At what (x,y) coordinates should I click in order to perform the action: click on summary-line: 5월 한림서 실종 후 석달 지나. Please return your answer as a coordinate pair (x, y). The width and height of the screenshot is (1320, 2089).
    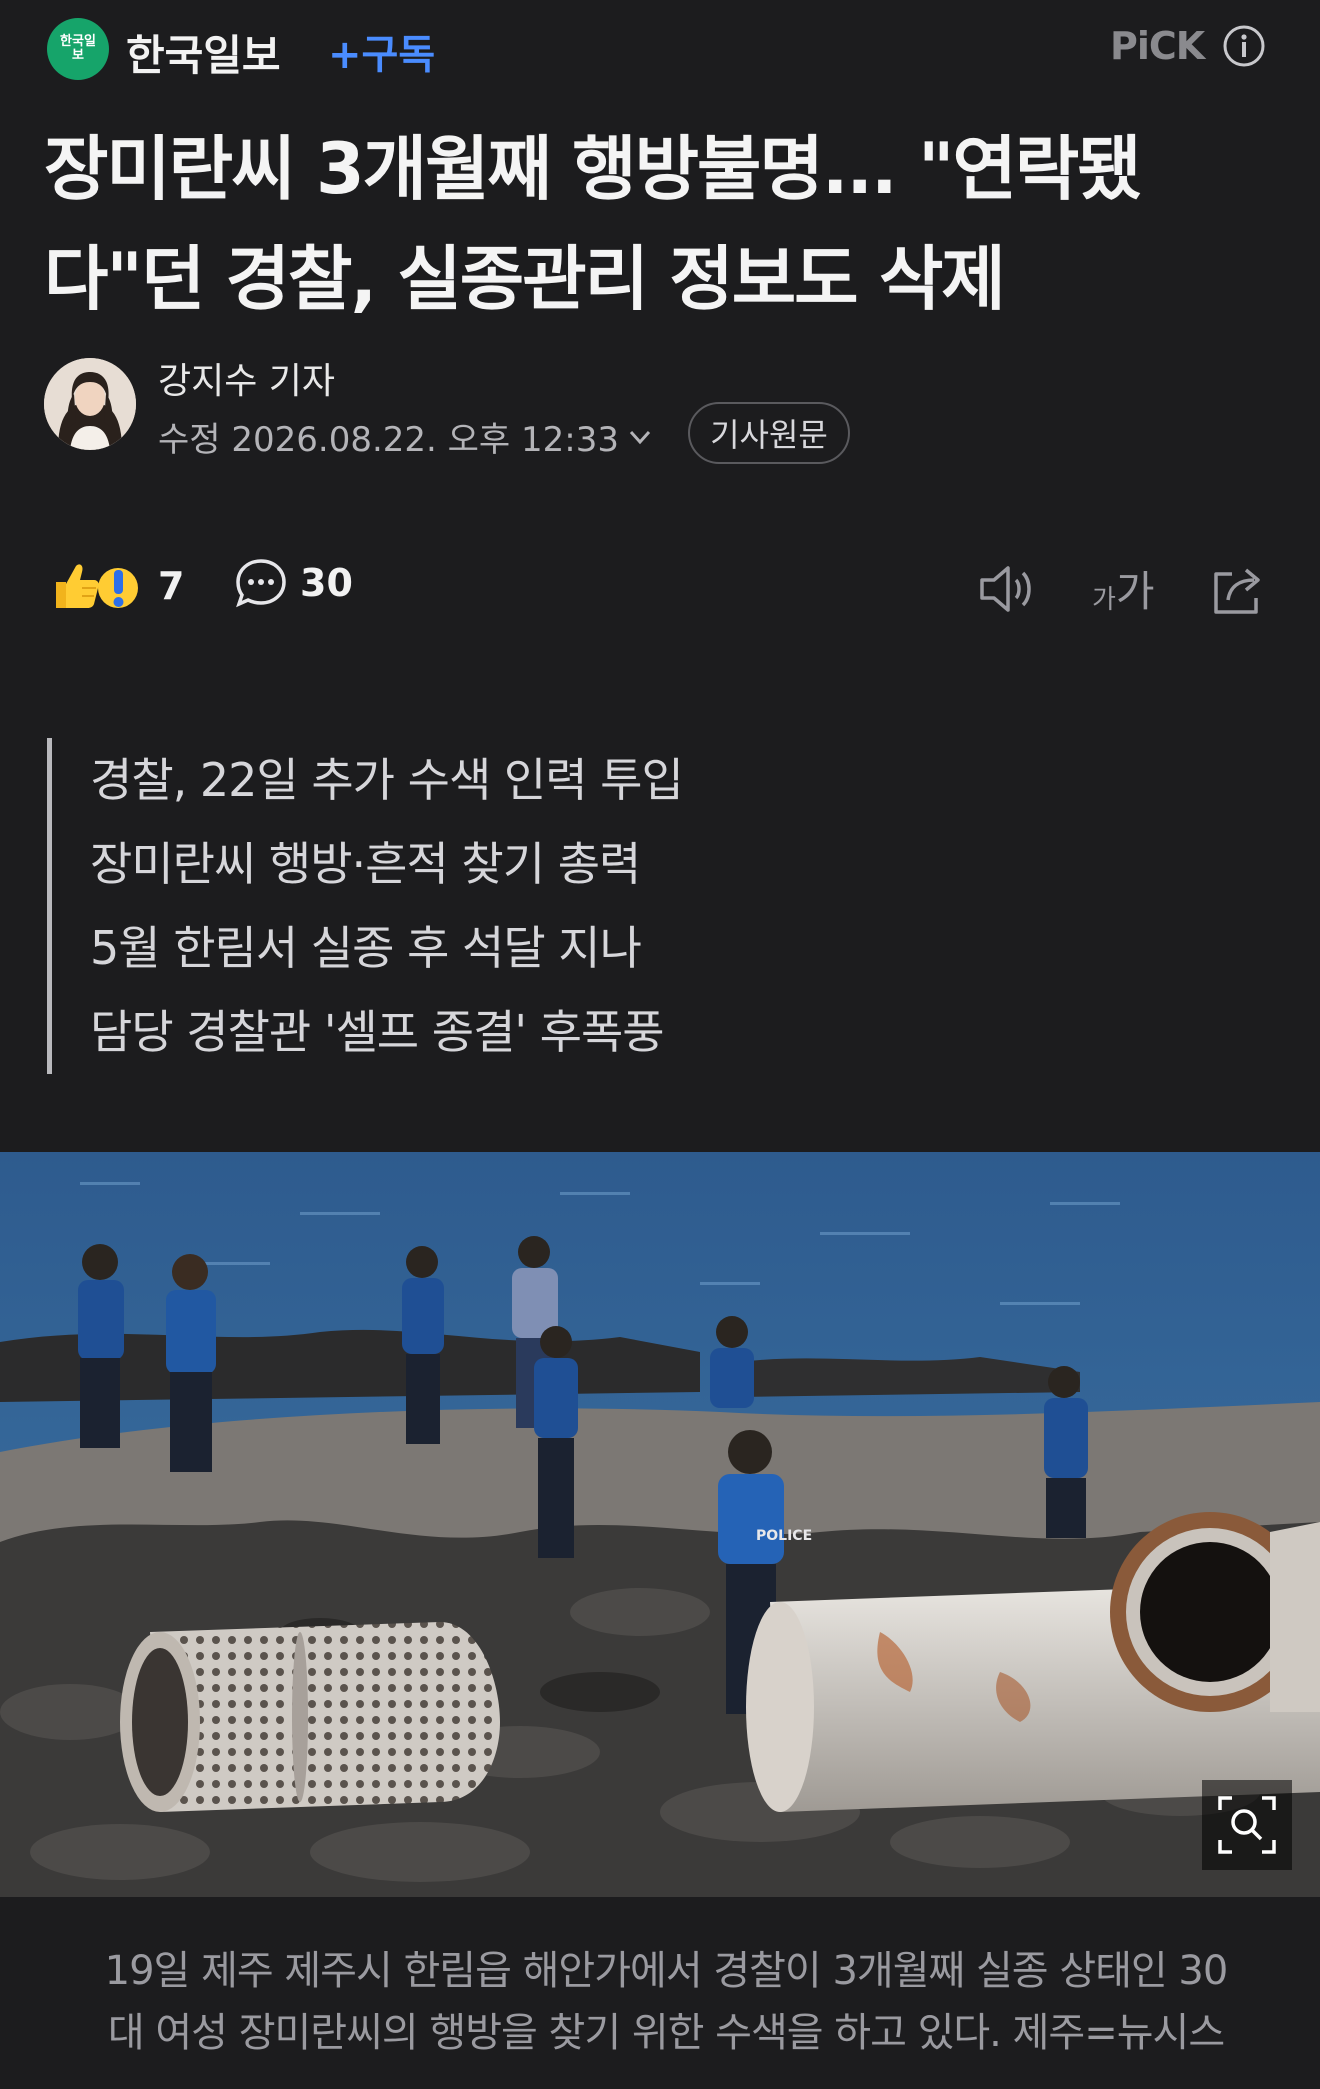
    Looking at the image, I should click on (366, 948).